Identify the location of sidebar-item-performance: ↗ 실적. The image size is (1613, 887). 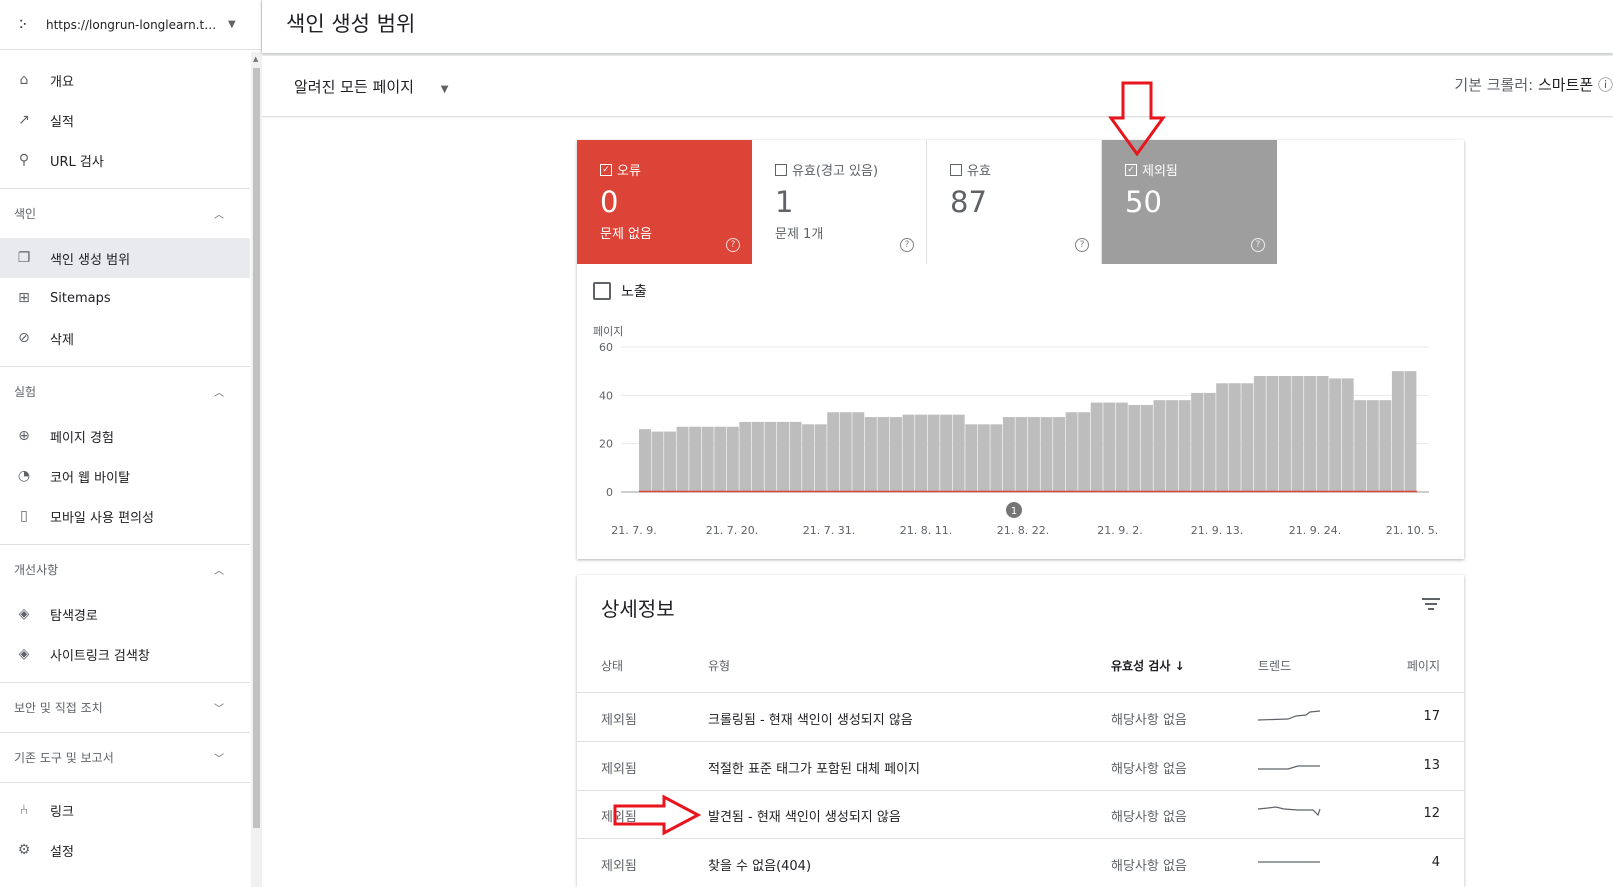
(125, 120).